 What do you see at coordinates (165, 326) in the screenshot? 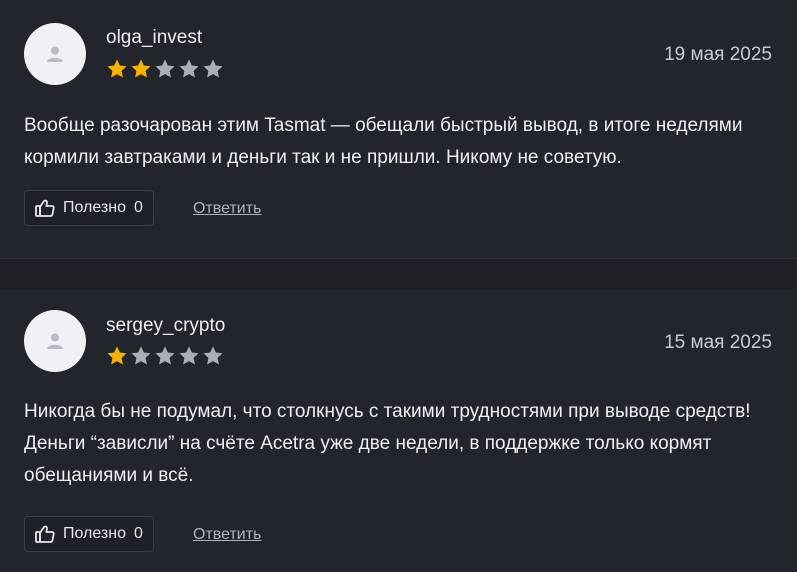
I see `review-username: sergey_crypto` at bounding box center [165, 326].